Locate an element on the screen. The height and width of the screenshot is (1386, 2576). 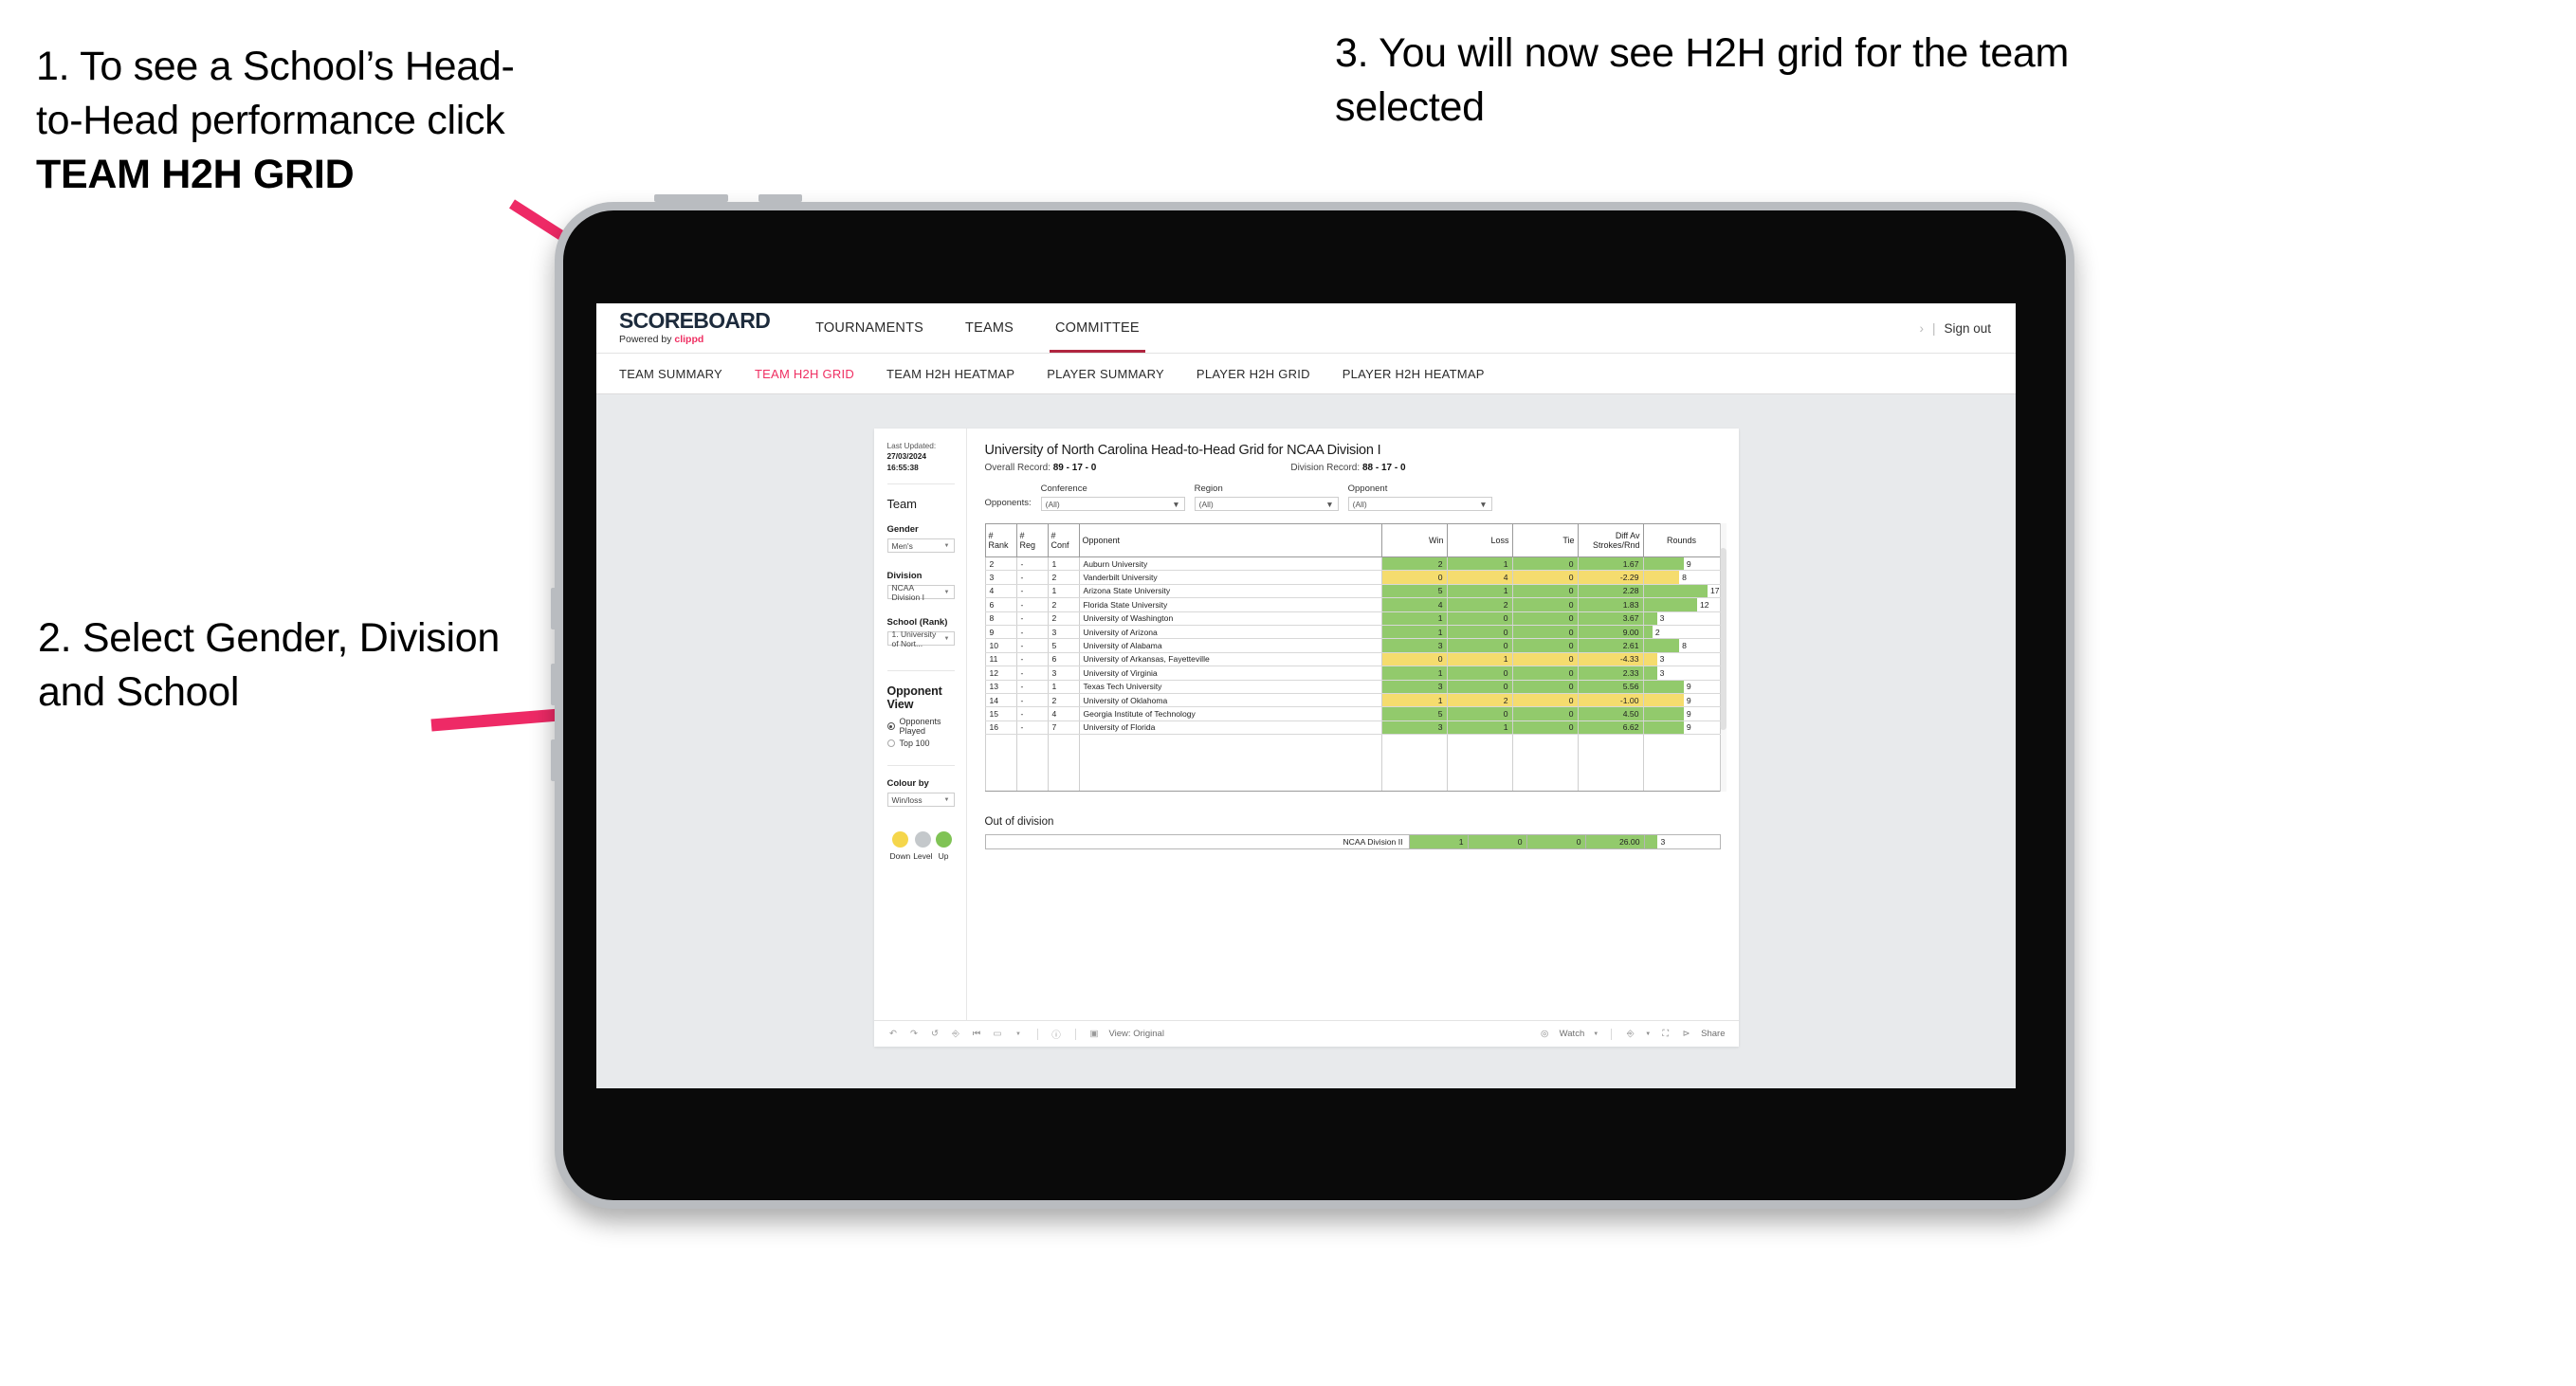
cell-win: 4 is located at coordinates (1414, 604).